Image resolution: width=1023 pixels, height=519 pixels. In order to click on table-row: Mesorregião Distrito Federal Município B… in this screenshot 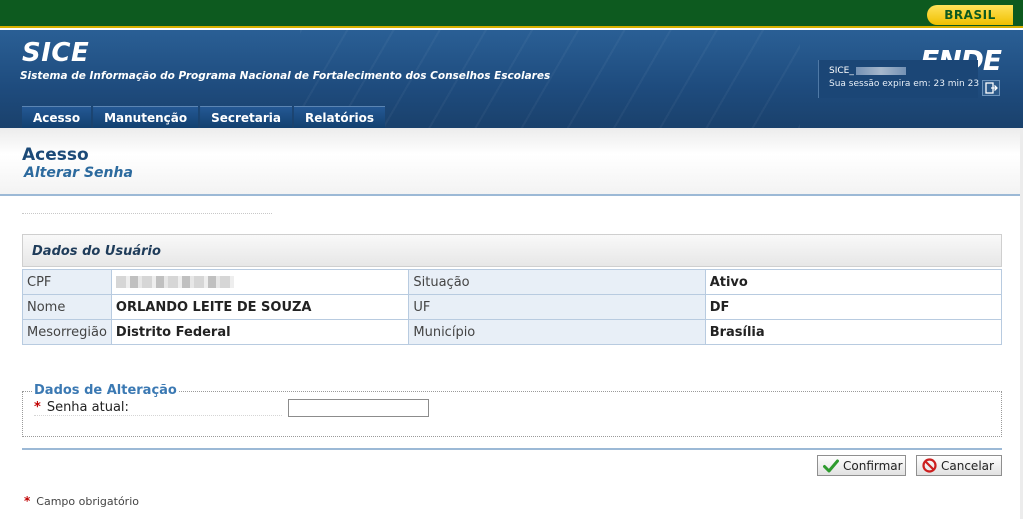, I will do `click(512, 332)`.